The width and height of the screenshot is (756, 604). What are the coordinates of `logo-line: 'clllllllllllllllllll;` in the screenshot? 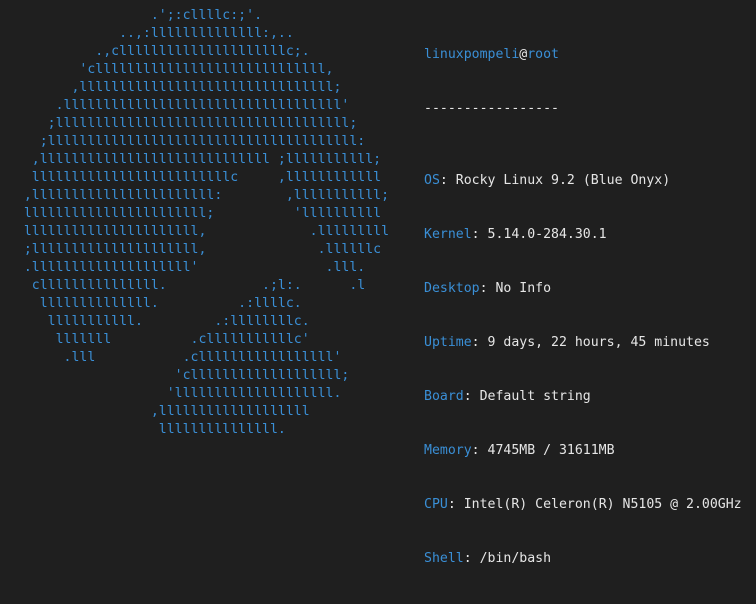 It's located at (175, 375).